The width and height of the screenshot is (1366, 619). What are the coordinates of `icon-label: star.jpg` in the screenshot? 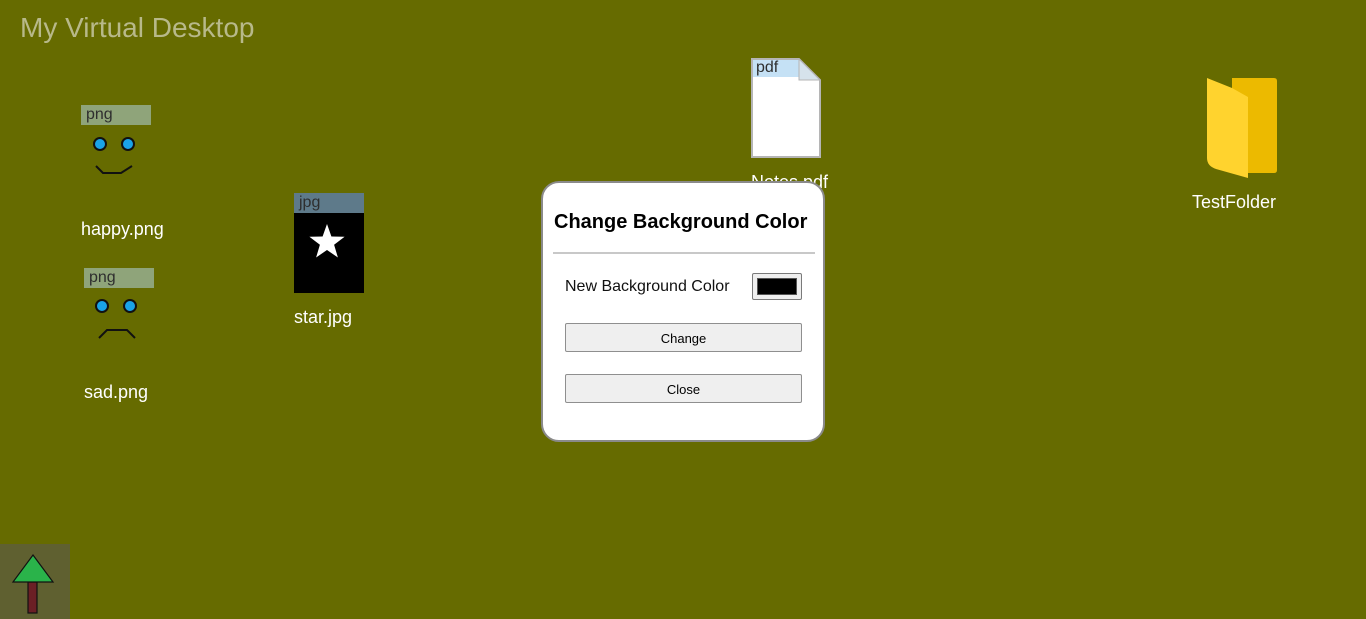 It's located at (323, 317).